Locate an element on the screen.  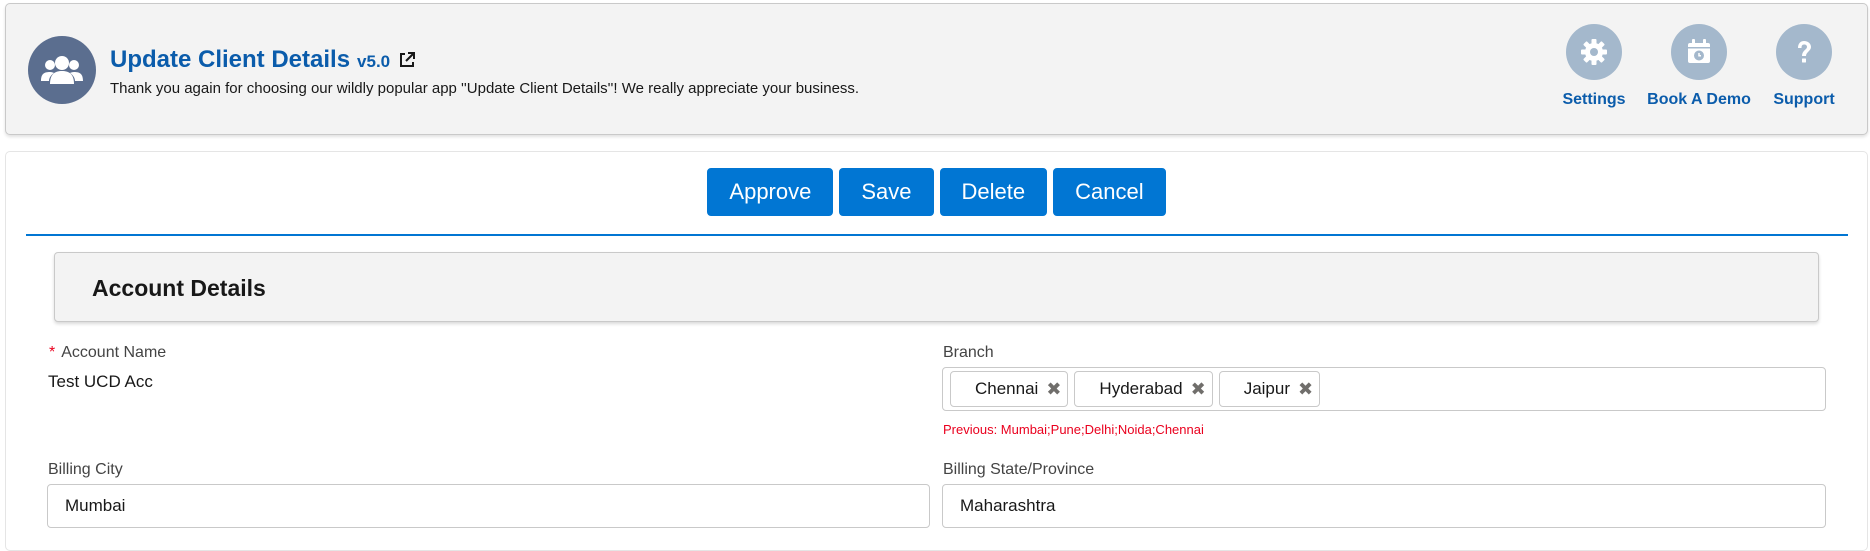
gear-icon is located at coordinates (1594, 52).